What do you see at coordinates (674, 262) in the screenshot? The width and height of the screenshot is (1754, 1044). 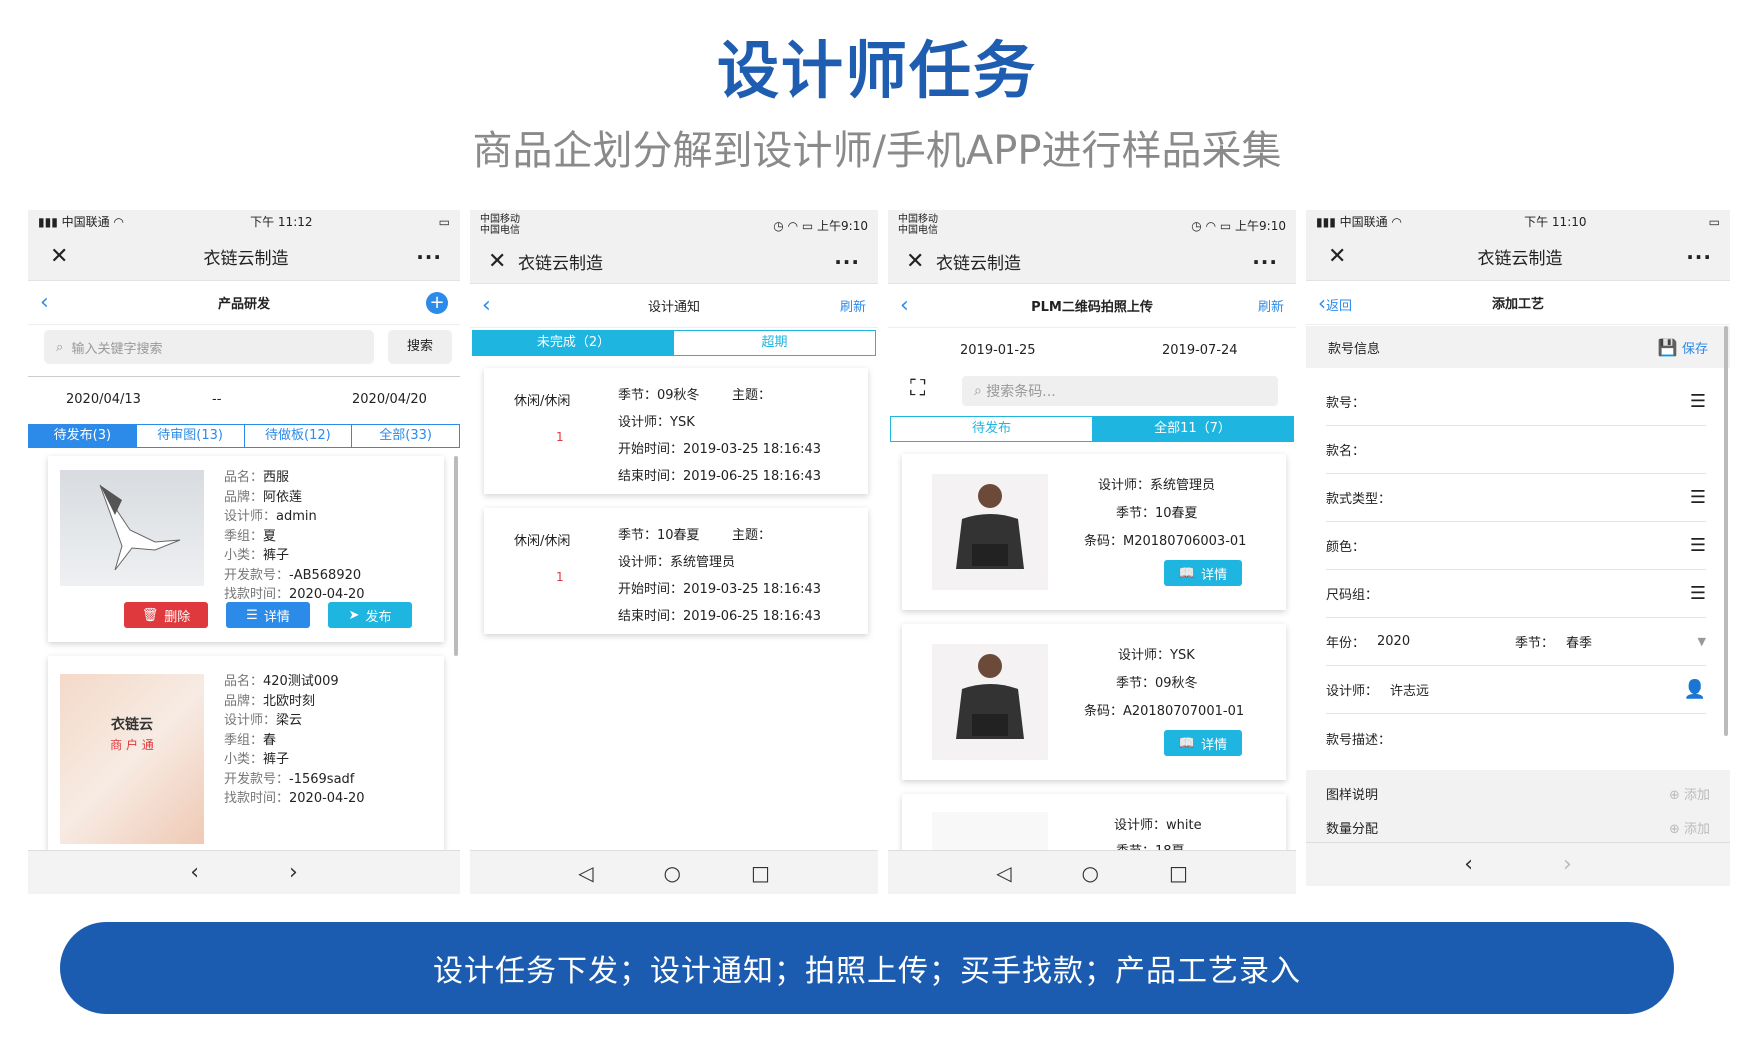 I see `wechat-header: ✕ 衣链云制造 ···` at bounding box center [674, 262].